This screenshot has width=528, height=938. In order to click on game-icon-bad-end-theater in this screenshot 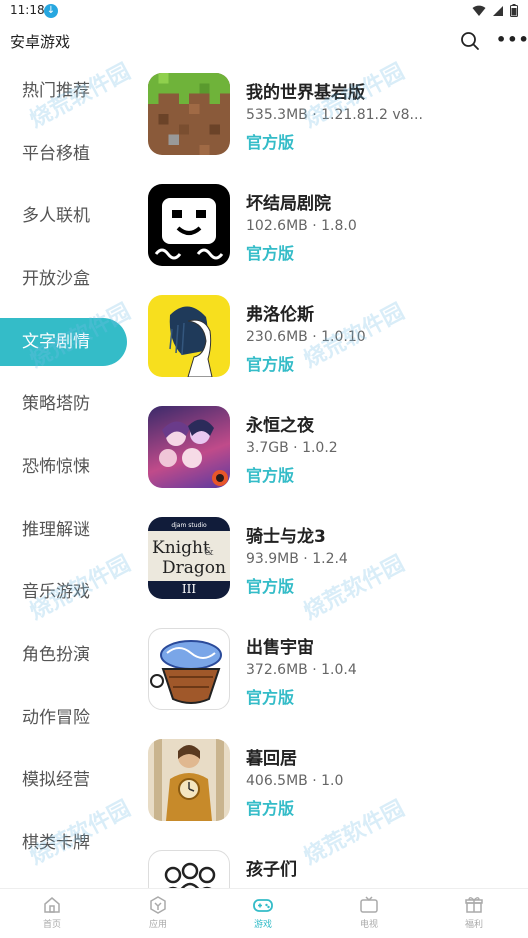, I will do `click(189, 225)`.